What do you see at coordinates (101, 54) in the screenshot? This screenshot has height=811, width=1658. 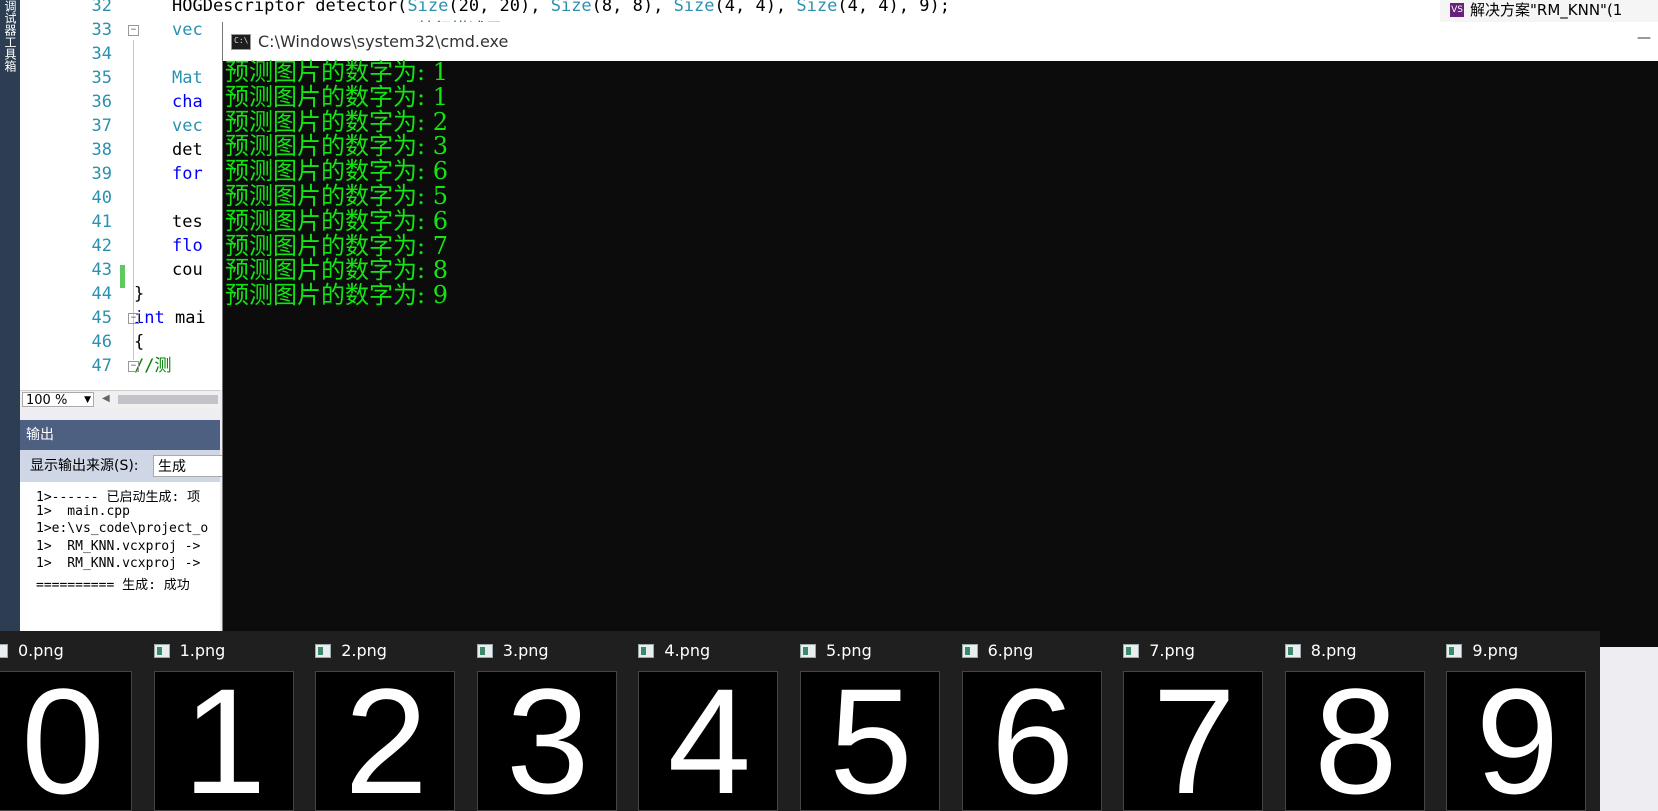 I see `line-number: 34` at bounding box center [101, 54].